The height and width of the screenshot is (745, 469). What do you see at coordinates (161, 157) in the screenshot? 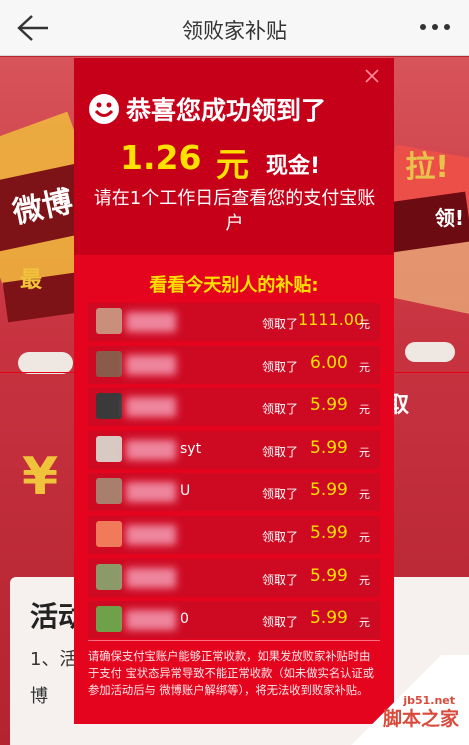
I see `amount-value: 1.26` at bounding box center [161, 157].